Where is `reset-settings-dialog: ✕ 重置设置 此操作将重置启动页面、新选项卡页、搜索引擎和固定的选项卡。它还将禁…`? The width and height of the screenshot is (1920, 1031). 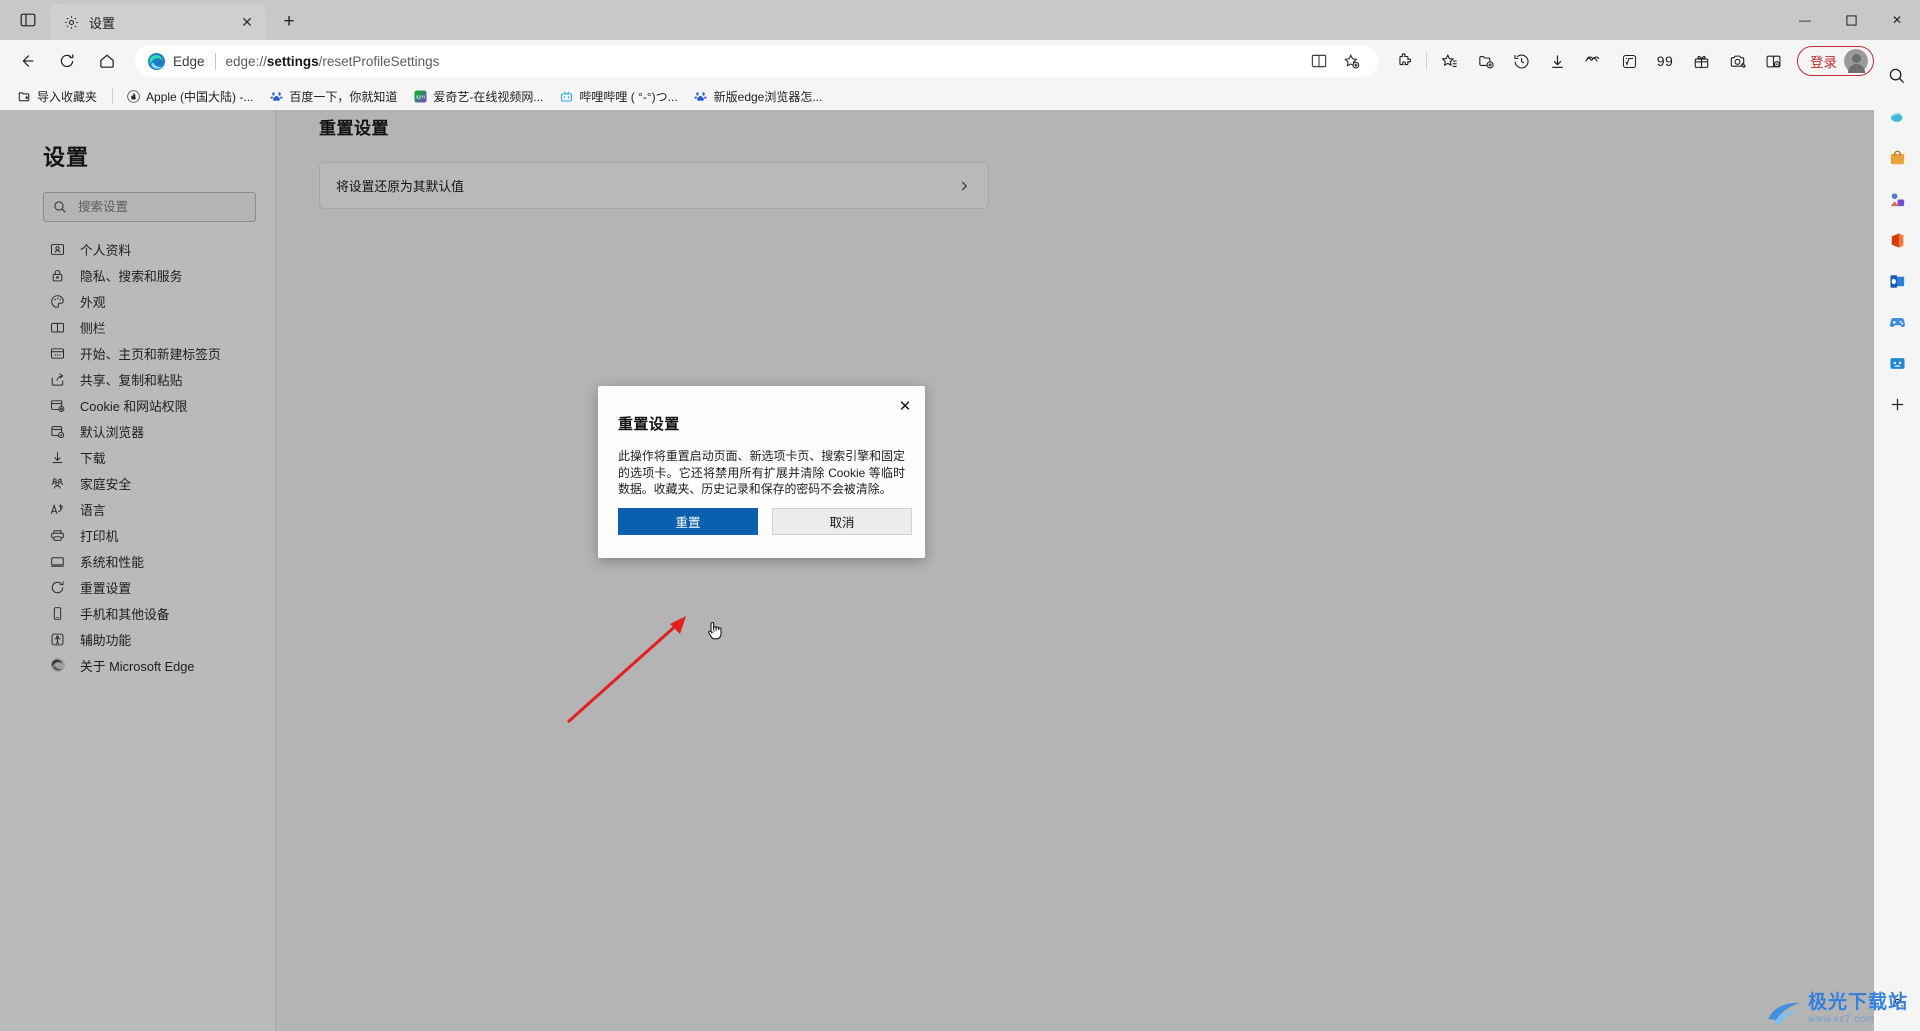
reset-settings-dialog: ✕ 重置设置 此操作将重置启动页面、新选项卡页、搜索引擎和固定的选项卡。它还将禁… is located at coordinates (761, 472).